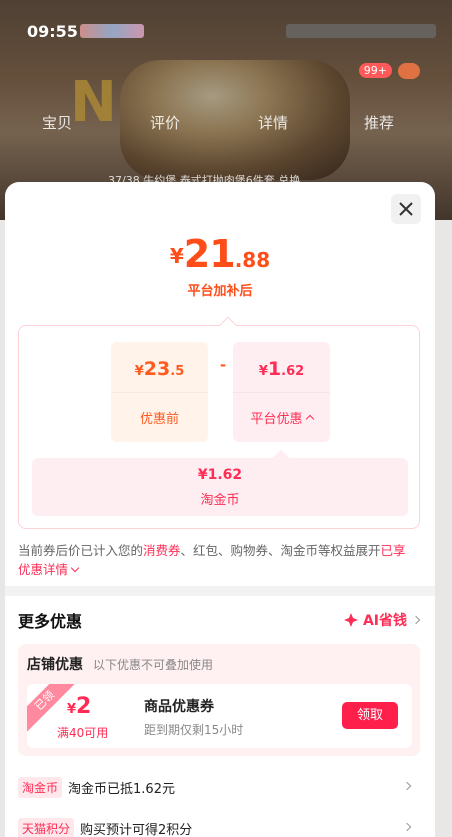  I want to click on tab-recommend: 推荐, so click(379, 122).